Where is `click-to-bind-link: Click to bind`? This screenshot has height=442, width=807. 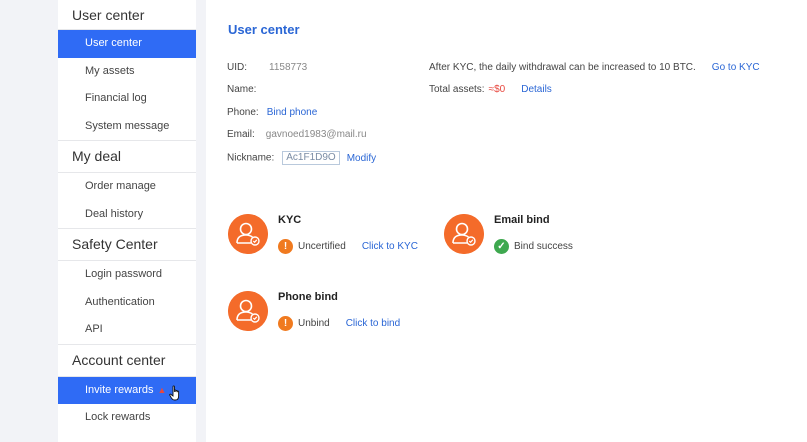 click-to-bind-link: Click to bind is located at coordinates (373, 323).